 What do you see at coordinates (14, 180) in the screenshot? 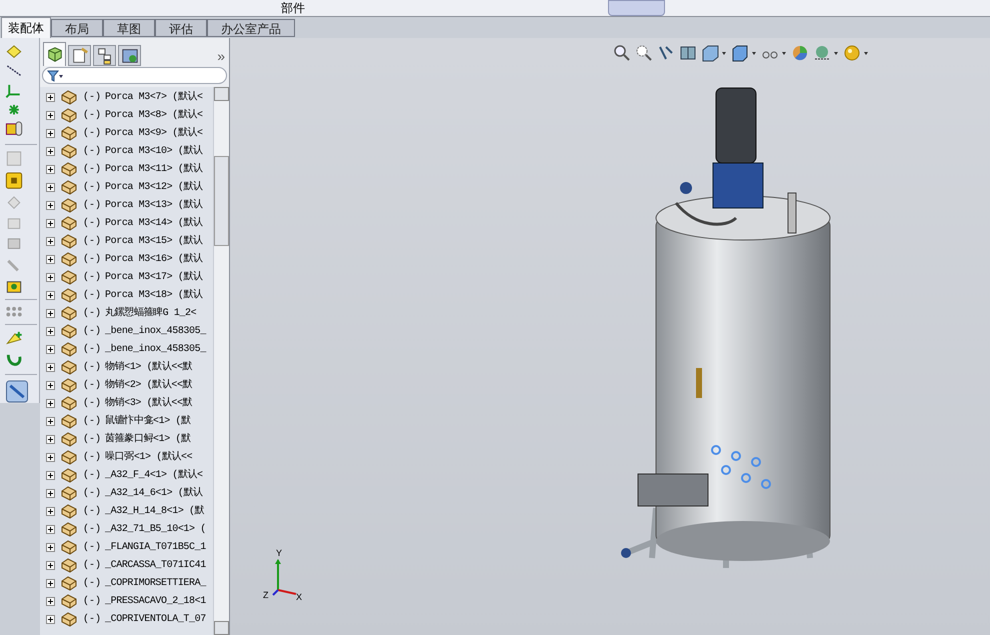
I see `new-part-icon` at bounding box center [14, 180].